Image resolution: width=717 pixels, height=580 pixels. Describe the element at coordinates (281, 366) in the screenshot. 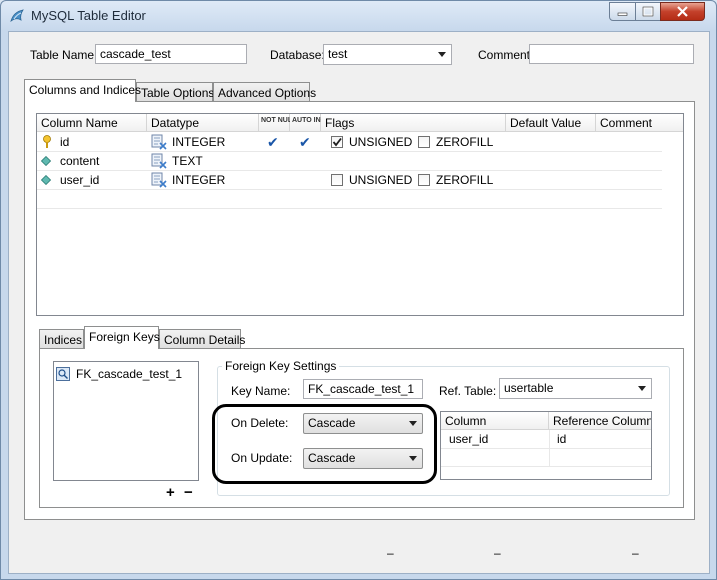

I see `foreign-key-settings-title: Foreign Key Settings` at that location.